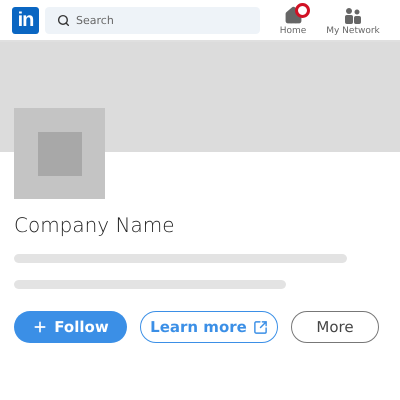 The width and height of the screenshot is (400, 400). I want to click on nav-item: Home, so click(293, 20).